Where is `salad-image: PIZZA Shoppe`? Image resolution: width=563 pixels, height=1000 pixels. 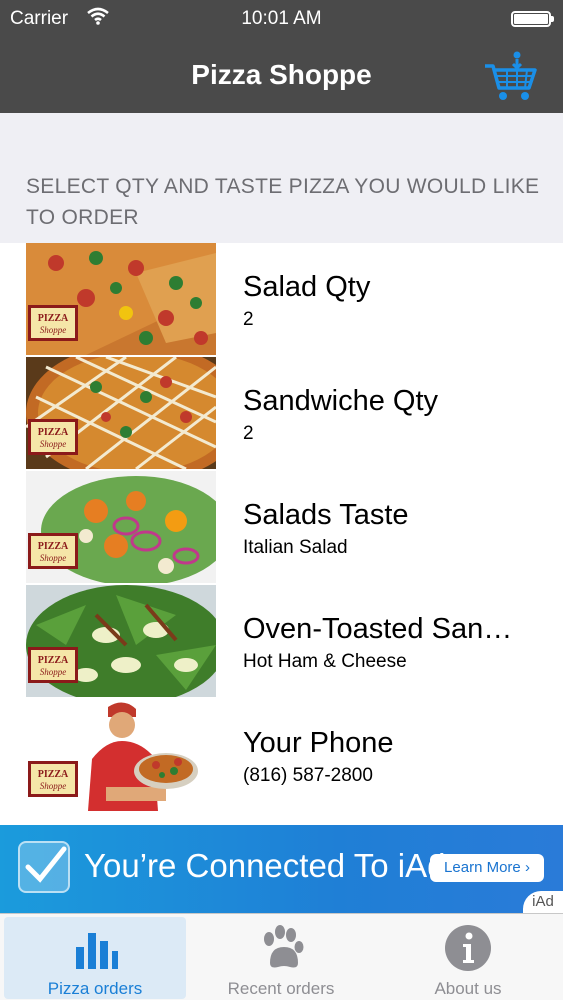
salad-image: PIZZA Shoppe is located at coordinates (121, 527).